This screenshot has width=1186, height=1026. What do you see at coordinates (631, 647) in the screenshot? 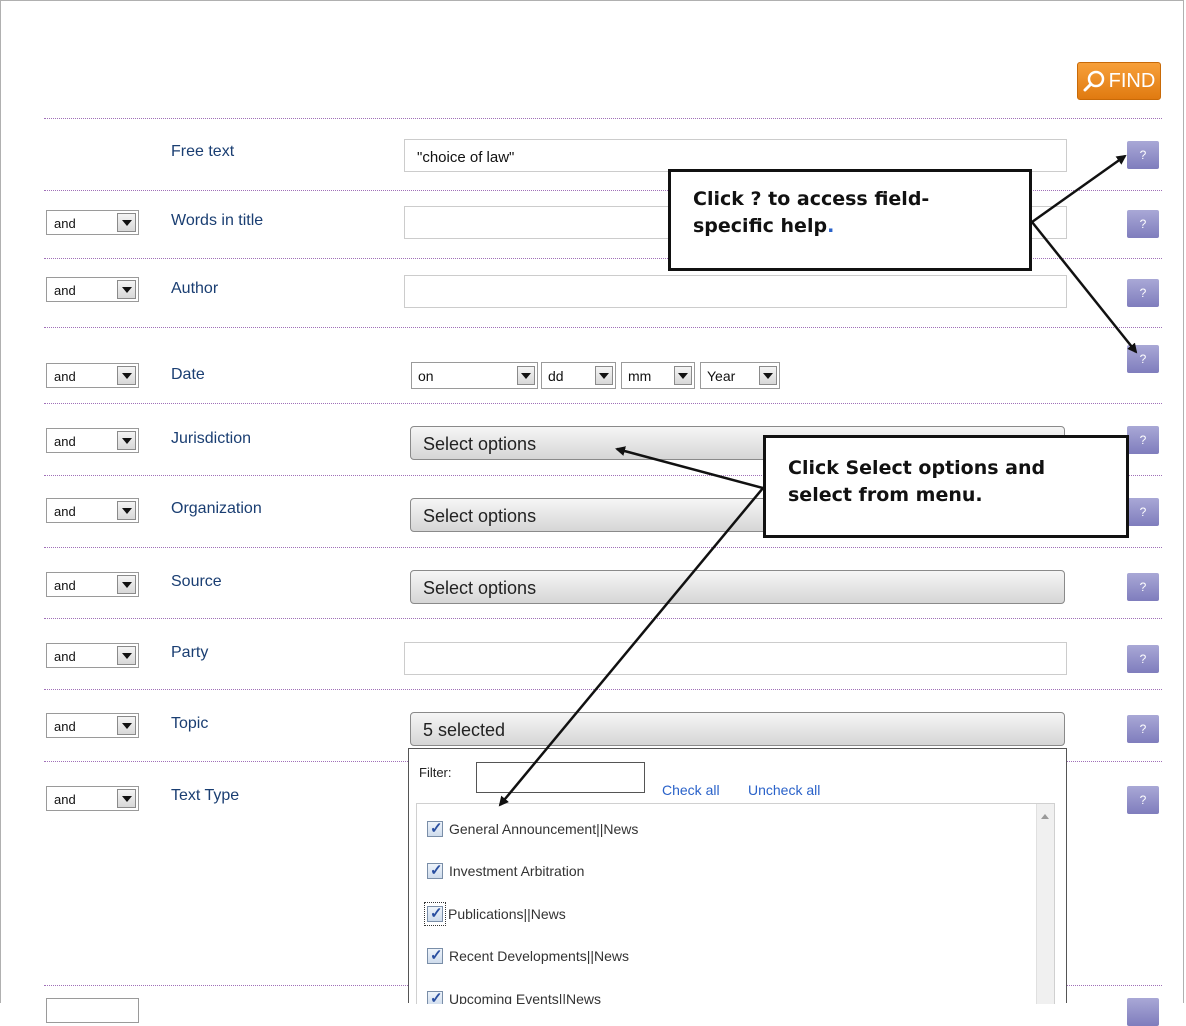
I see `arrow-to-topic-option` at bounding box center [631, 647].